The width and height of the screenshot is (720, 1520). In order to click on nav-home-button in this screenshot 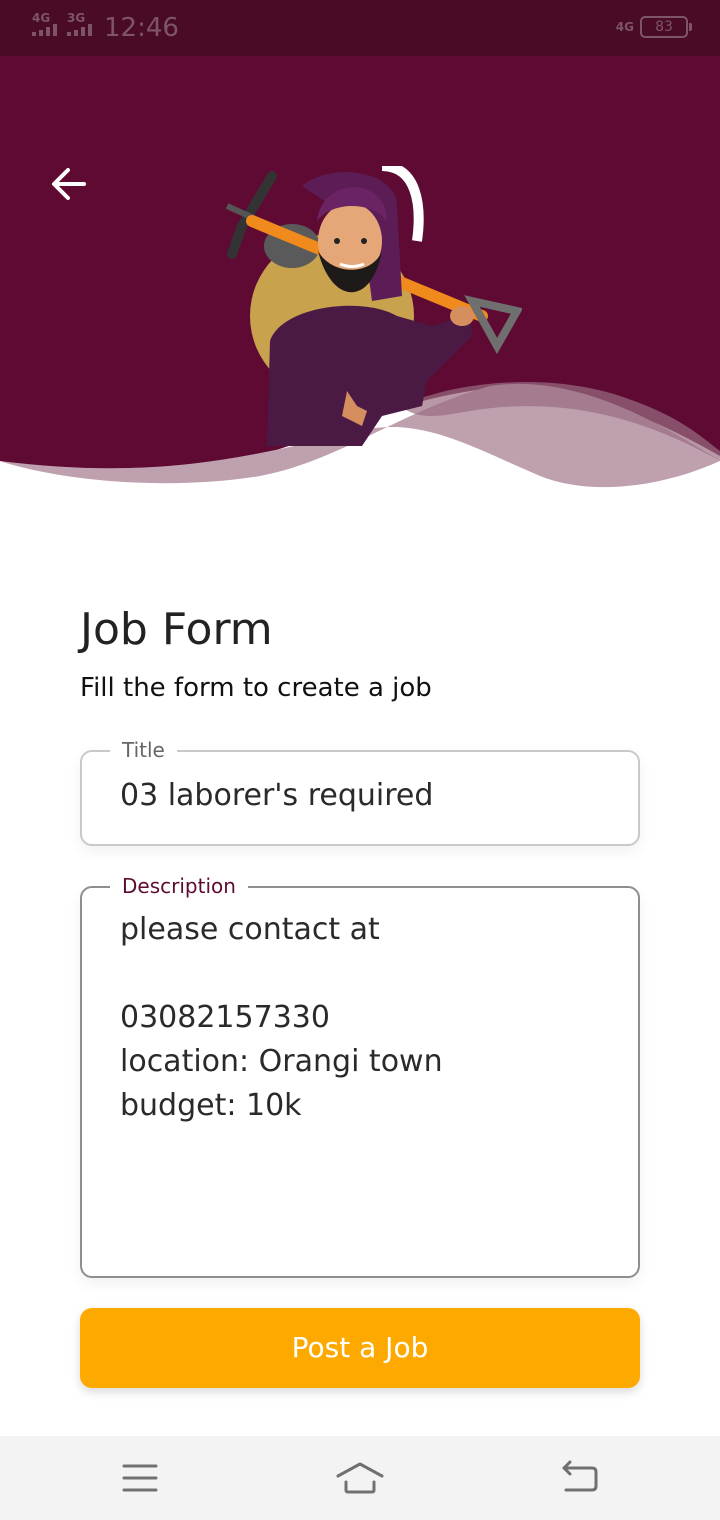, I will do `click(360, 1478)`.